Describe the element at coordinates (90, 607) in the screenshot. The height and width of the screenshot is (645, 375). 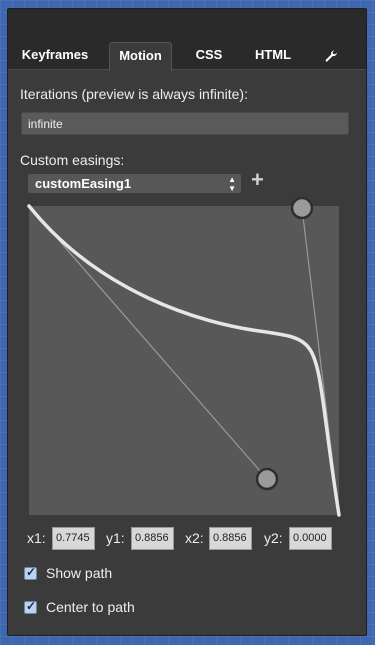
I see `center-to-path-label: Center to path` at that location.